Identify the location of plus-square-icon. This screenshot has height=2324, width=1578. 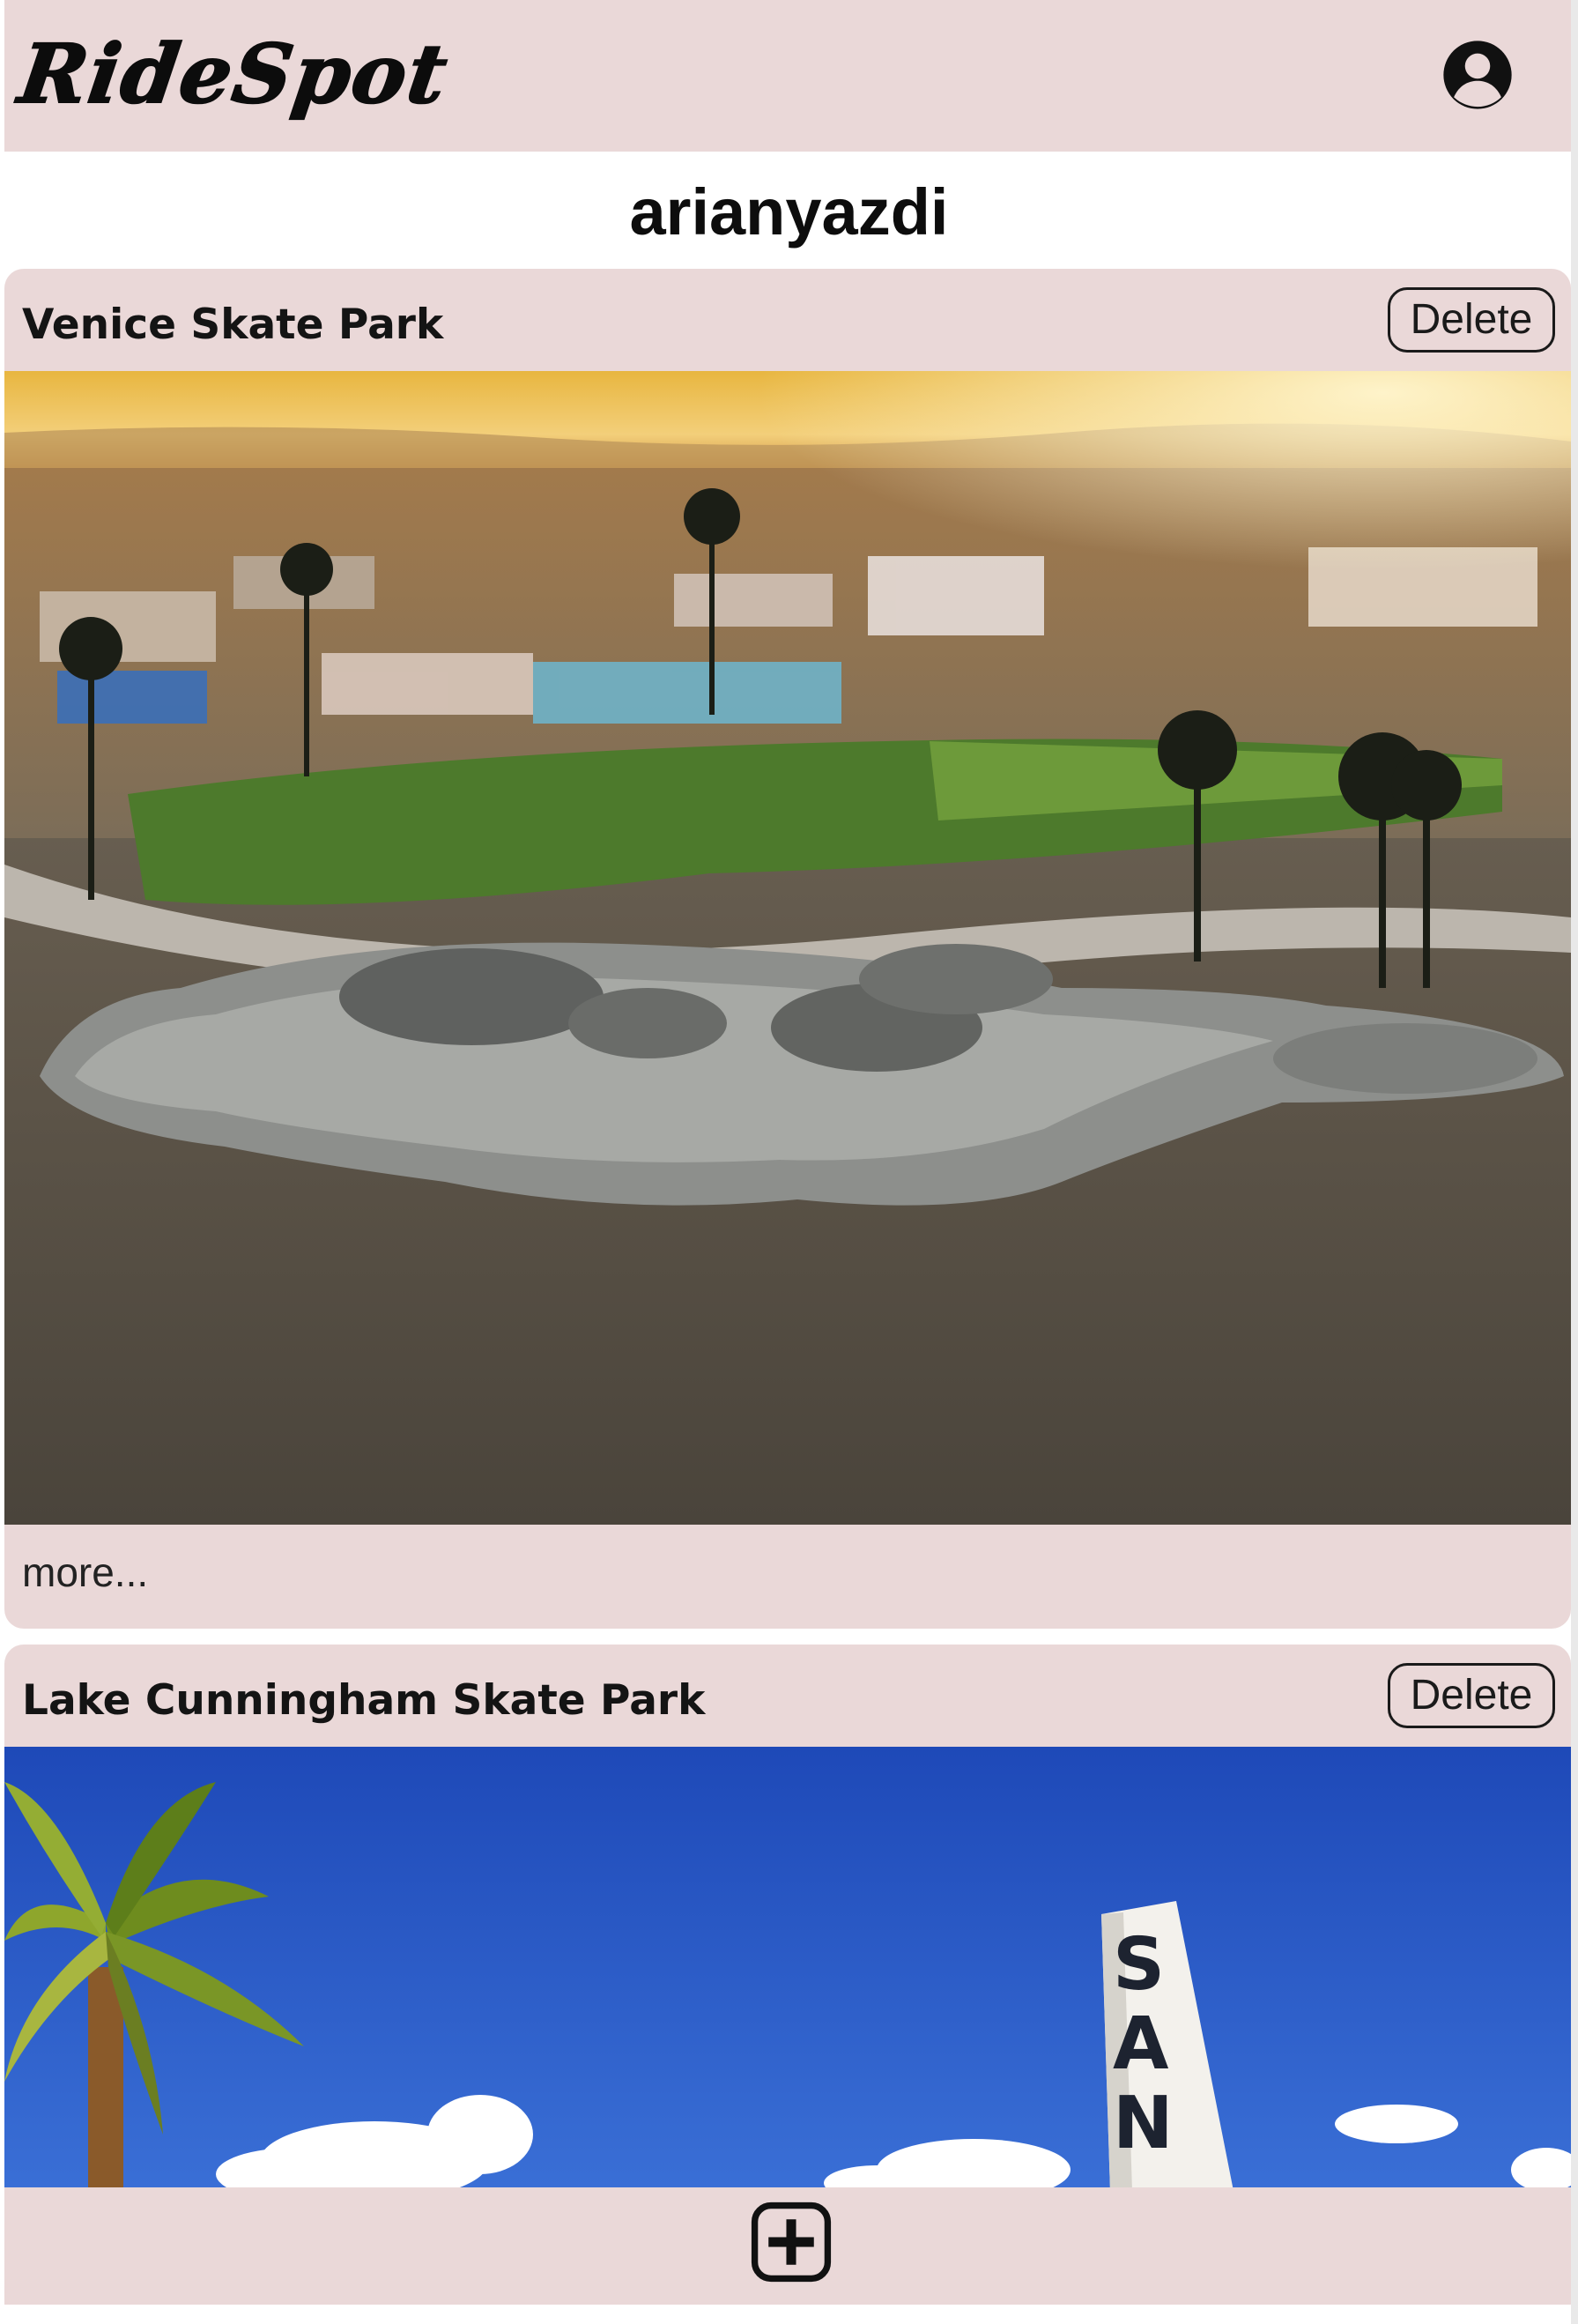
(791, 2242).